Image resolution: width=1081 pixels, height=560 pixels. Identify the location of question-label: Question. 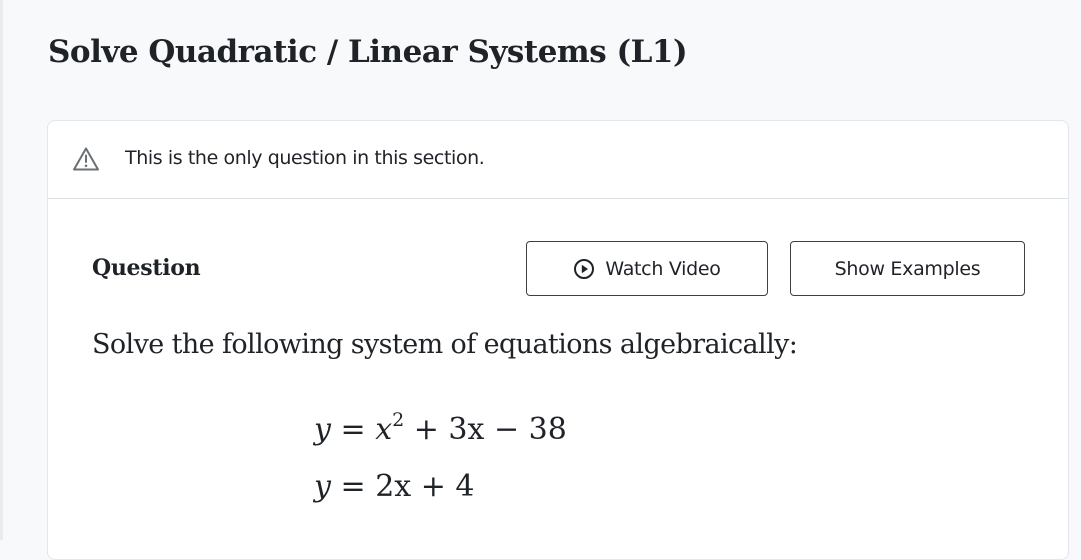
(146, 268).